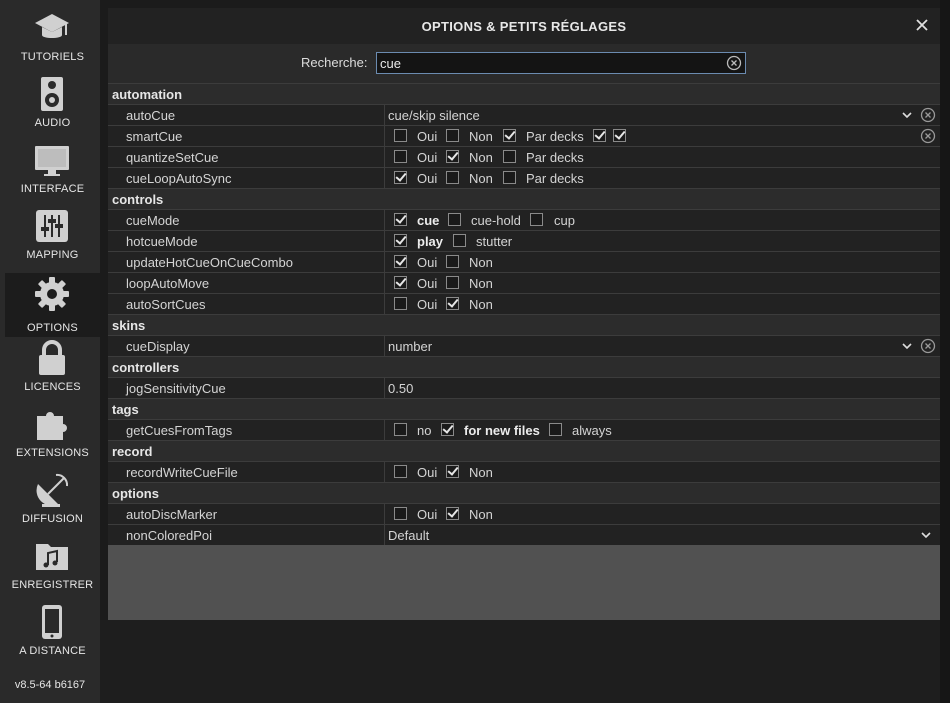 The height and width of the screenshot is (703, 950). What do you see at coordinates (524, 26) in the screenshot?
I see `dialog-title: OPTIONS & PETITS RÉGLAGES` at bounding box center [524, 26].